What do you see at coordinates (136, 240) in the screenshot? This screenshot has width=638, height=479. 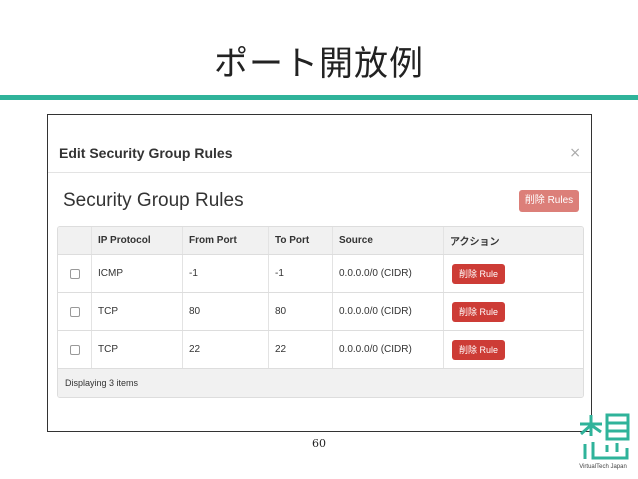 I see `column-header-ip-protocol: IP Protocol` at bounding box center [136, 240].